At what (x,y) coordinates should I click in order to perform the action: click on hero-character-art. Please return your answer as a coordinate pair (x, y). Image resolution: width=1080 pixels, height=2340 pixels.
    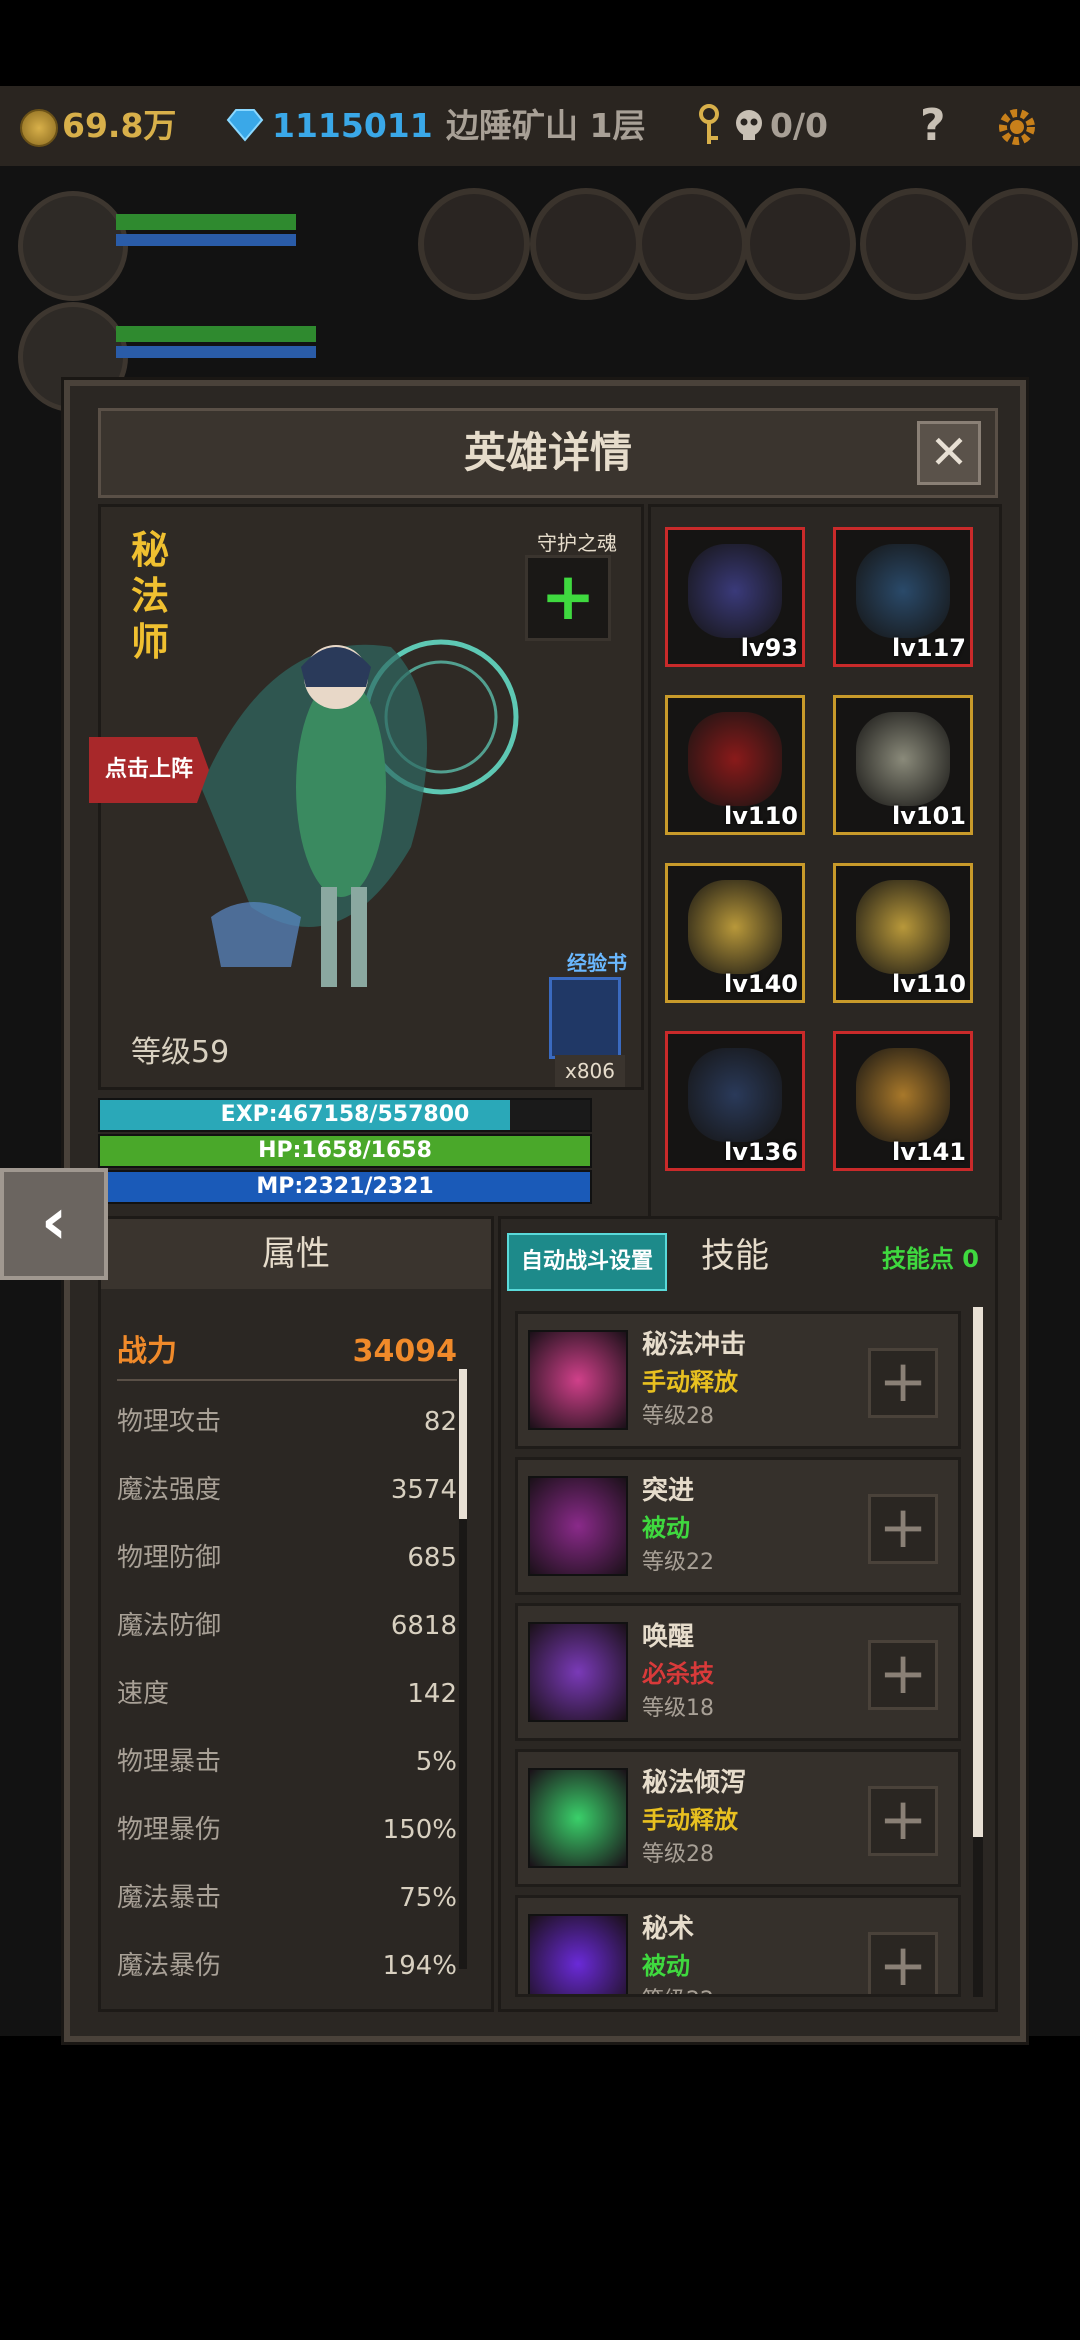
    Looking at the image, I should click on (360, 813).